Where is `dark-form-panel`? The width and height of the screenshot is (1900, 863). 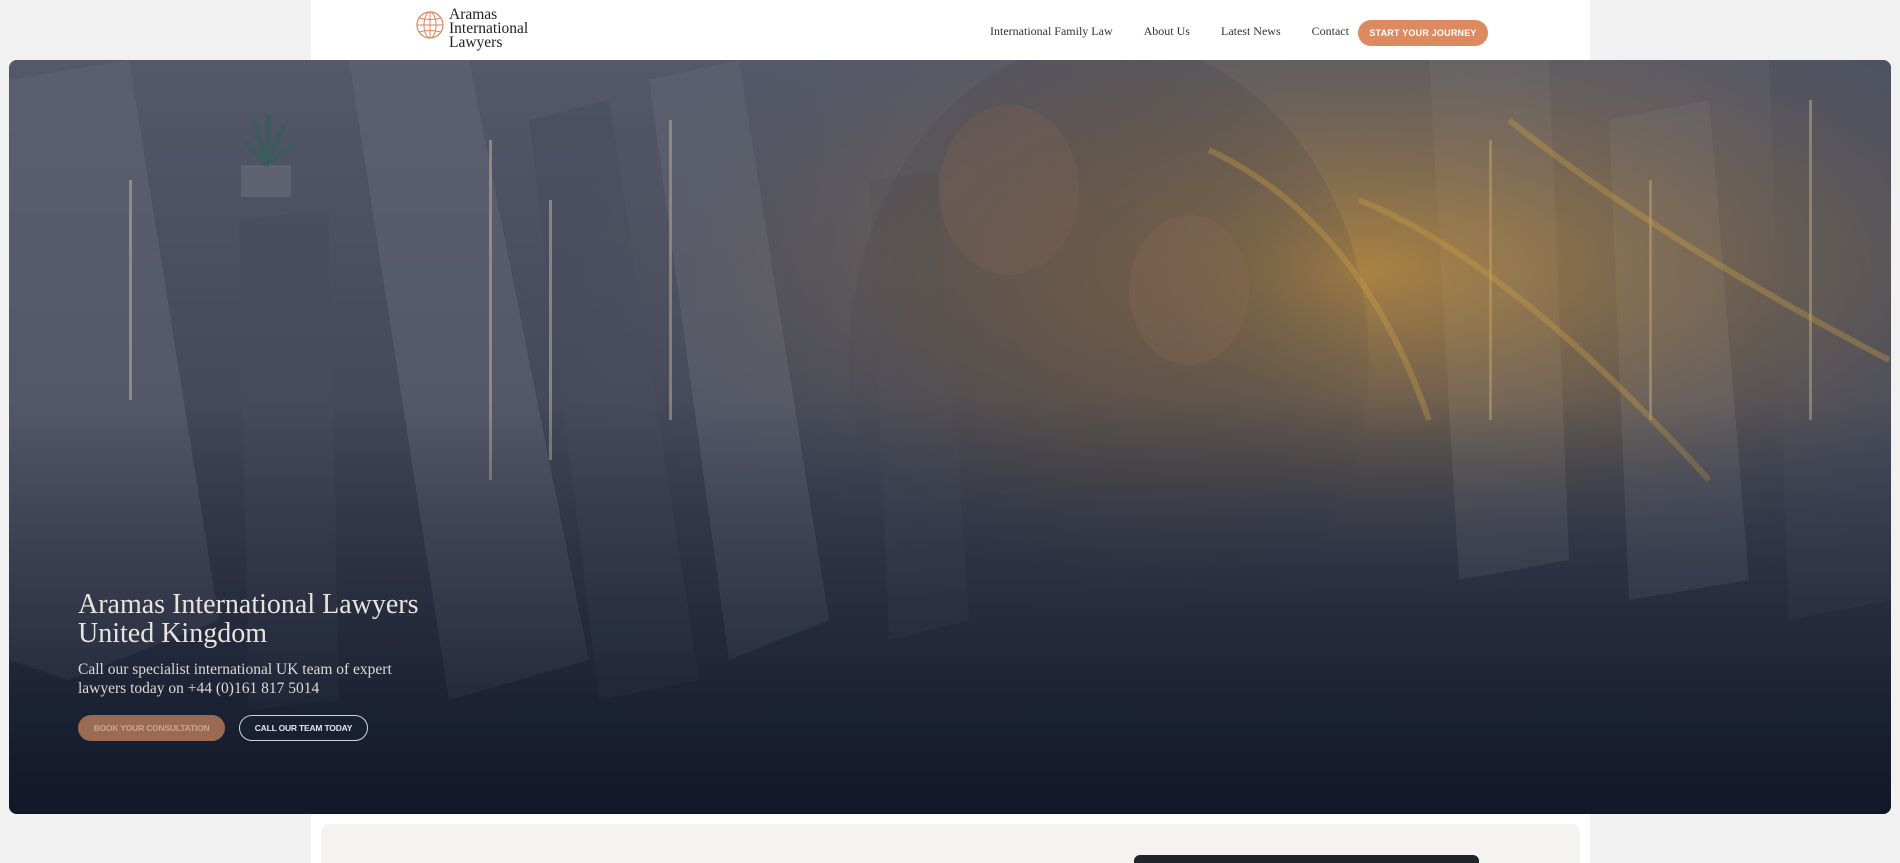
dark-form-panel is located at coordinates (1306, 859).